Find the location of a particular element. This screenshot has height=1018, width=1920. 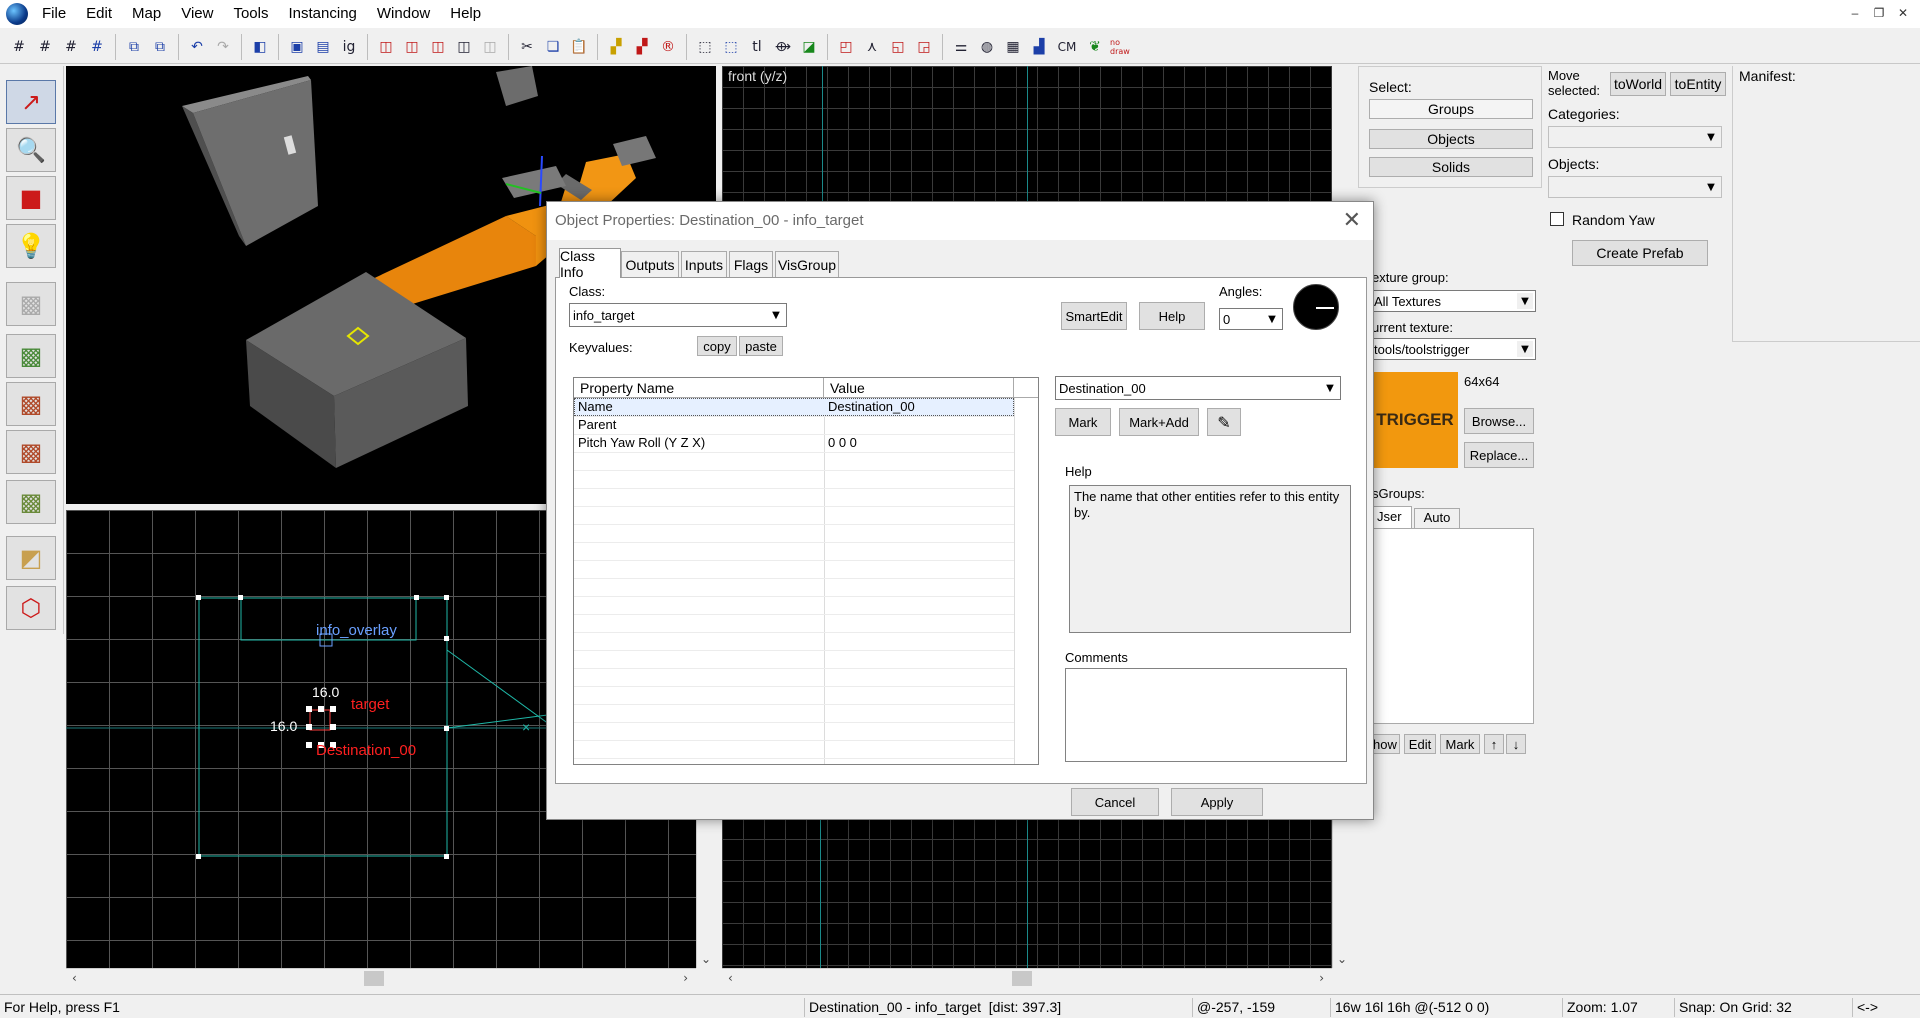

nodraw-icon: no draw is located at coordinates (1121, 47).